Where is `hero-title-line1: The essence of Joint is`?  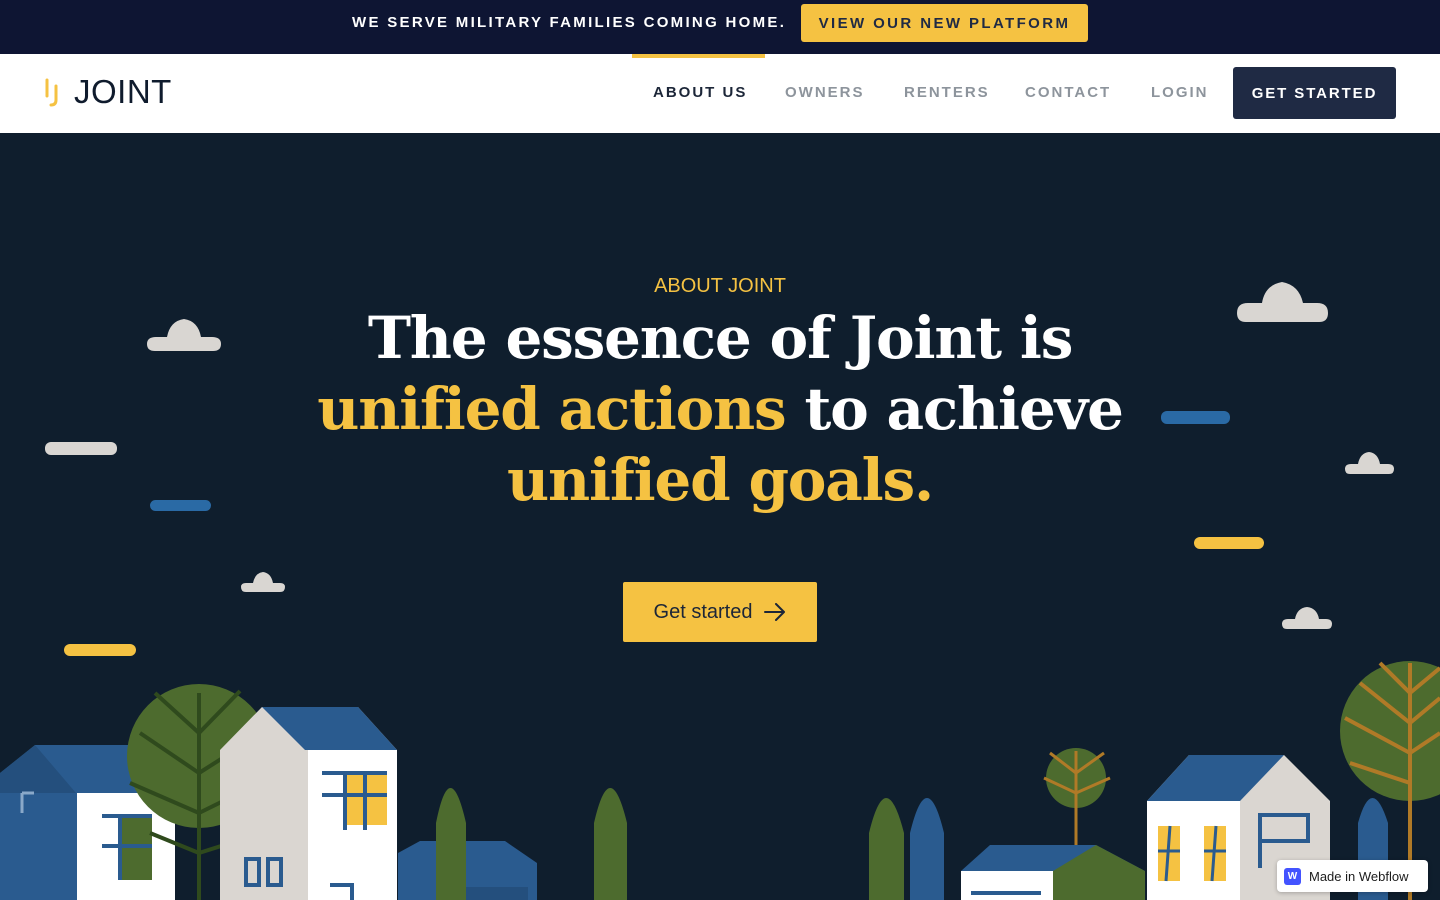
hero-title-line1: The essence of Joint is is located at coordinates (720, 338).